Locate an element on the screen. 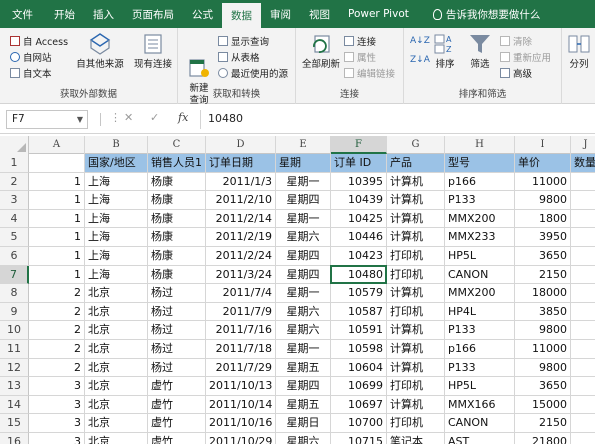 The height and width of the screenshot is (444, 595). row-header: 7 is located at coordinates (14, 275).